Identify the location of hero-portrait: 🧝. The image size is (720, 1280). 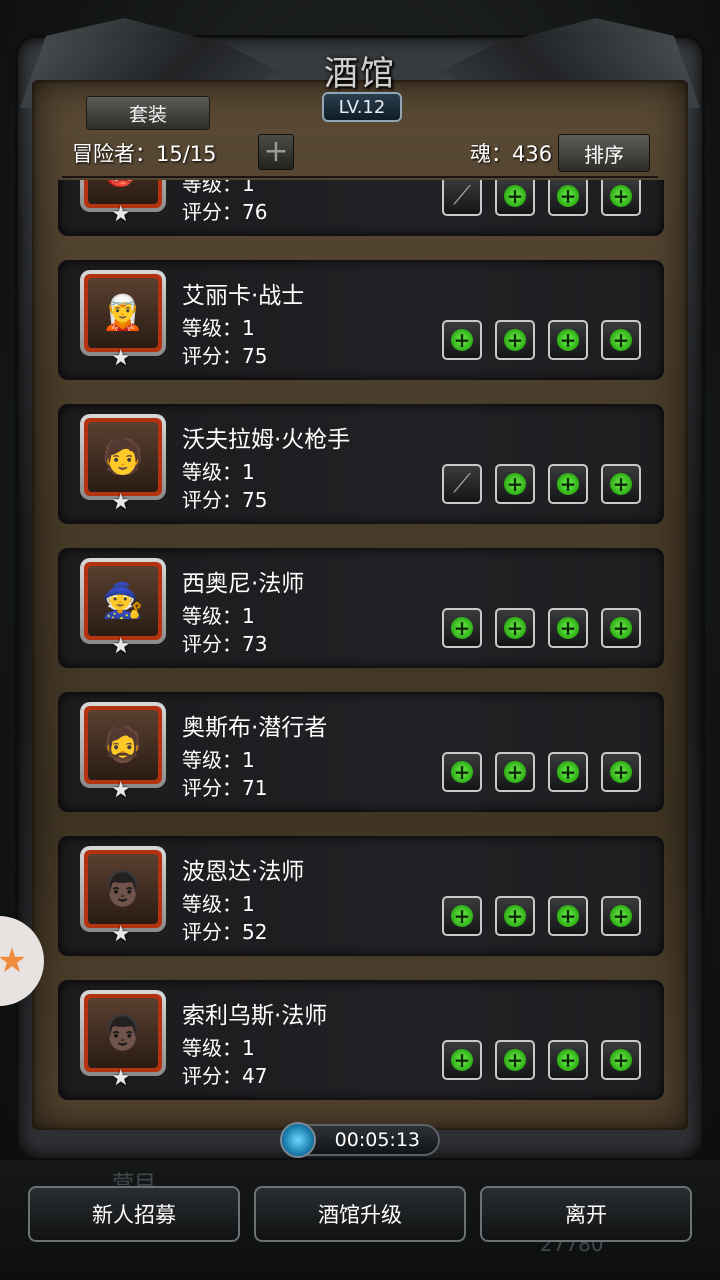
(123, 313).